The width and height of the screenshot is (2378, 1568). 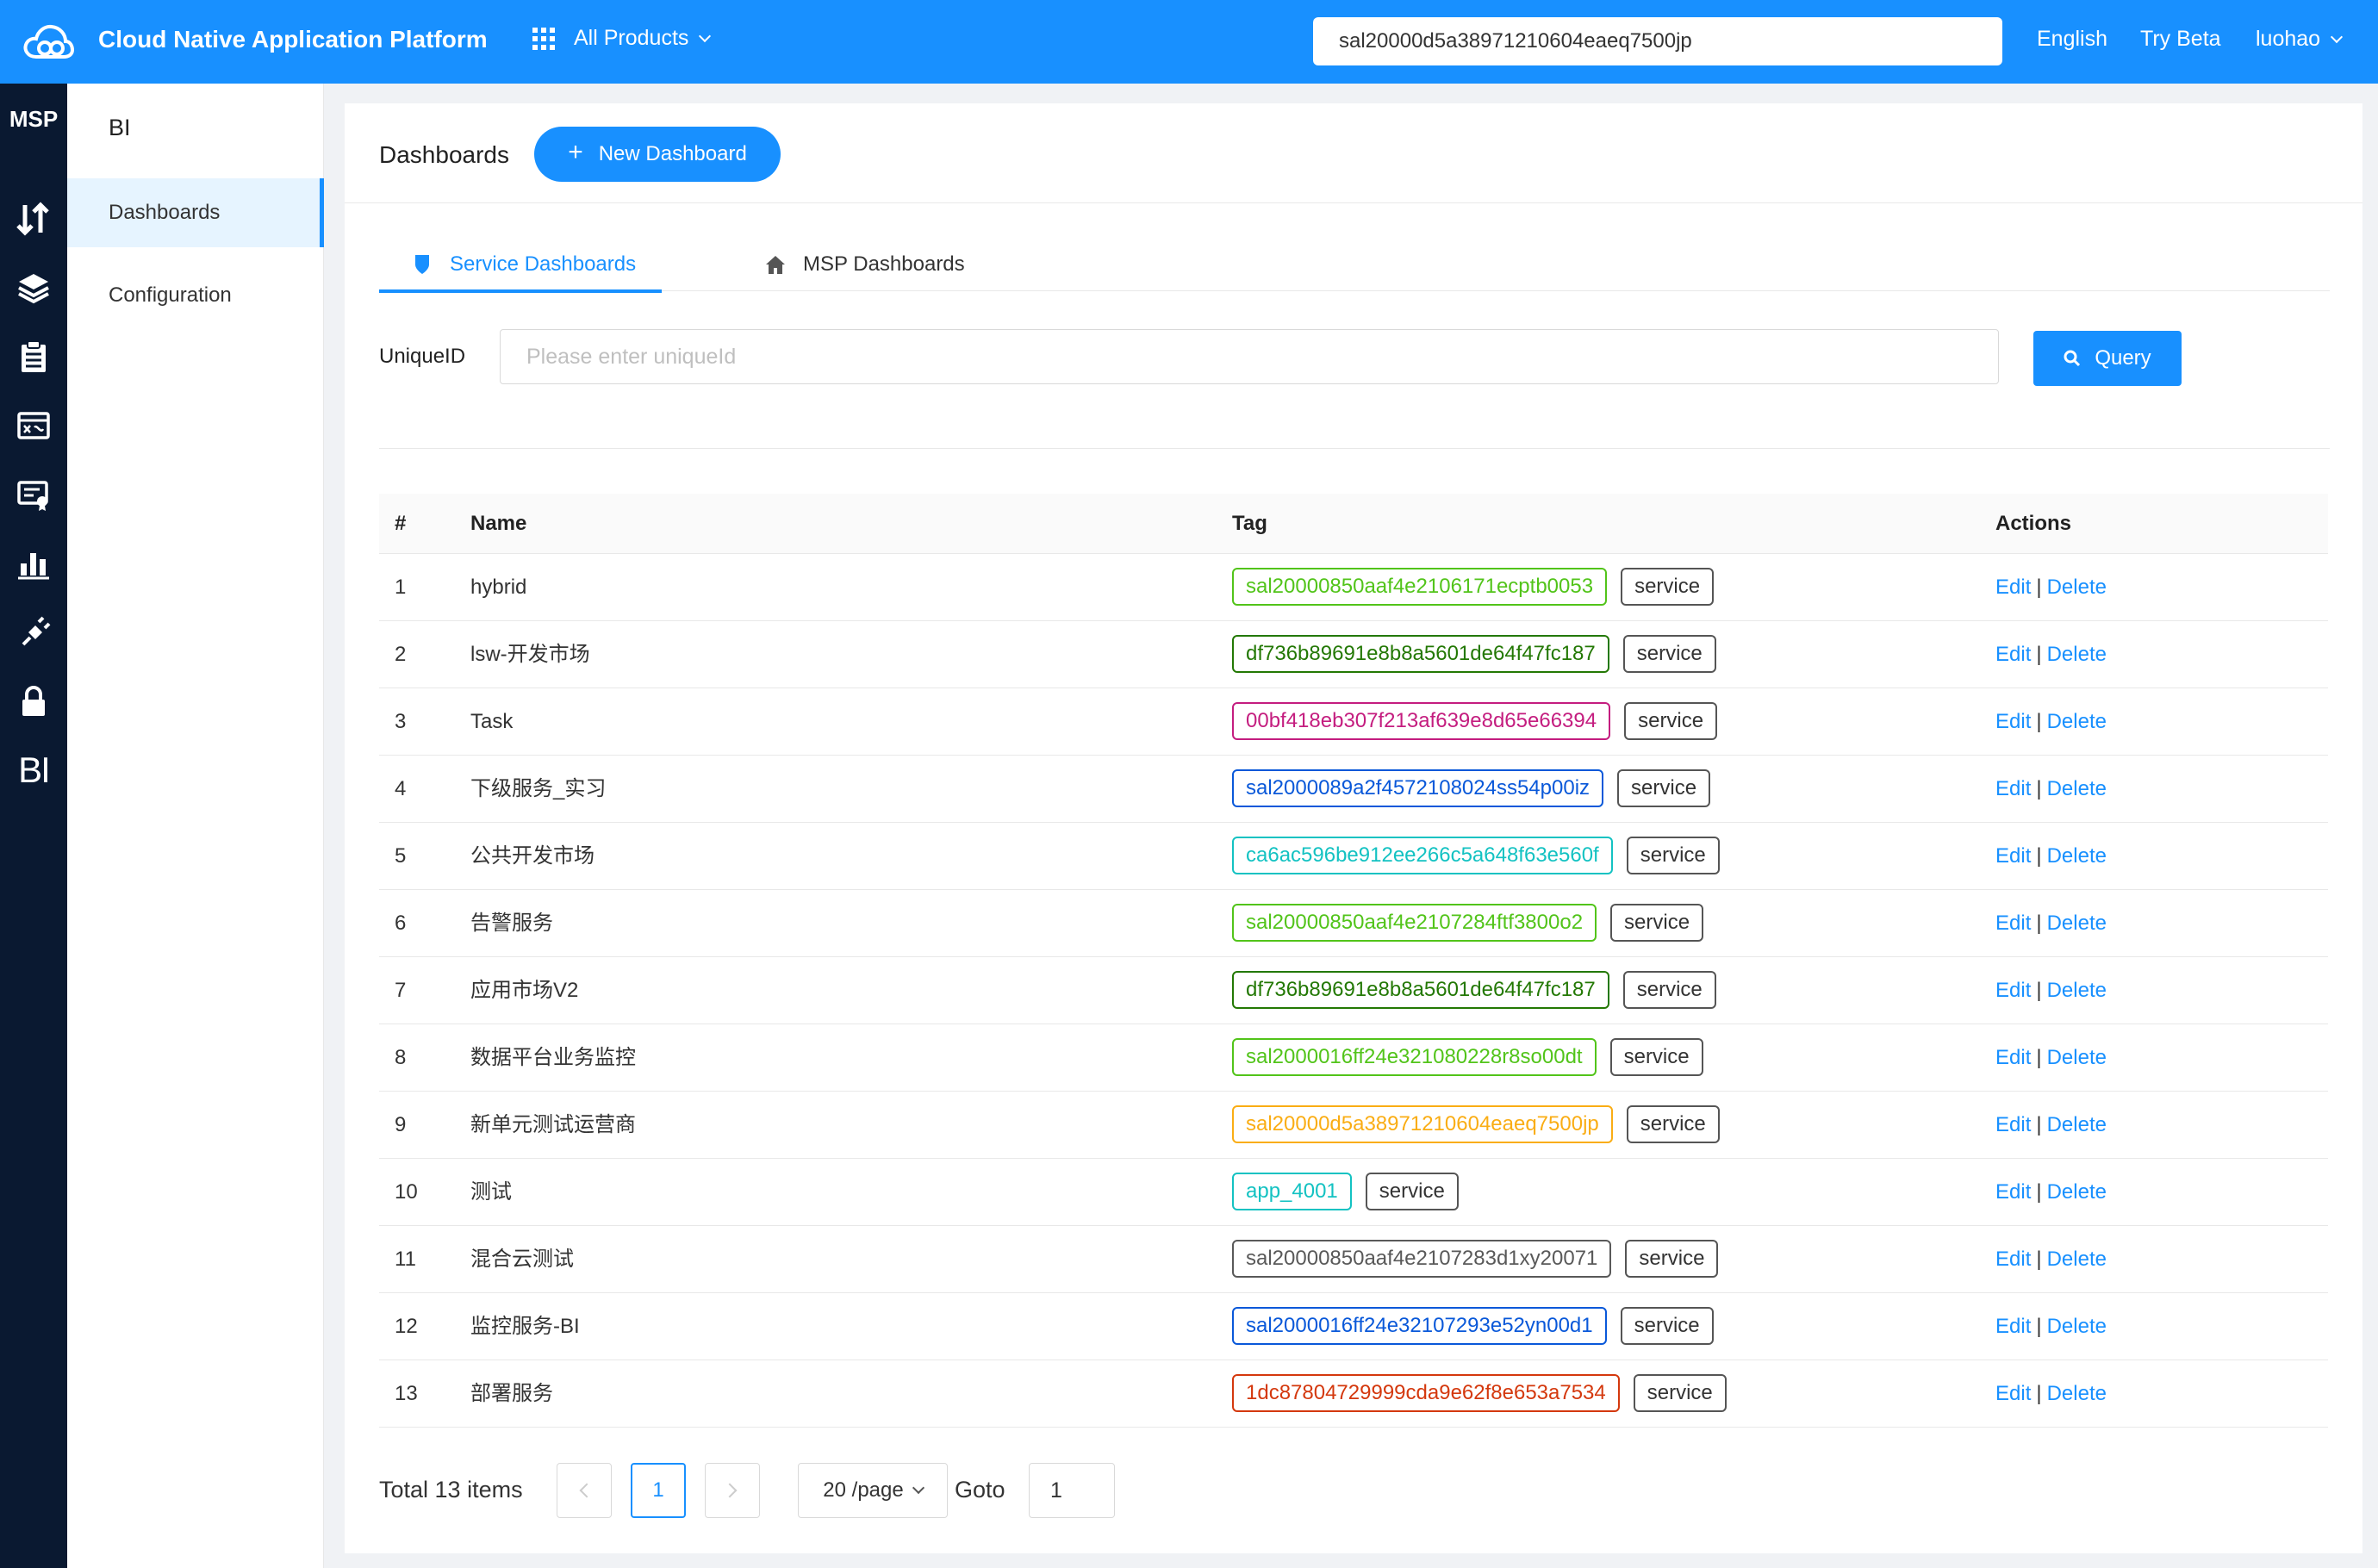 I want to click on subnav-item-configuration: Configuration, so click(x=195, y=296).